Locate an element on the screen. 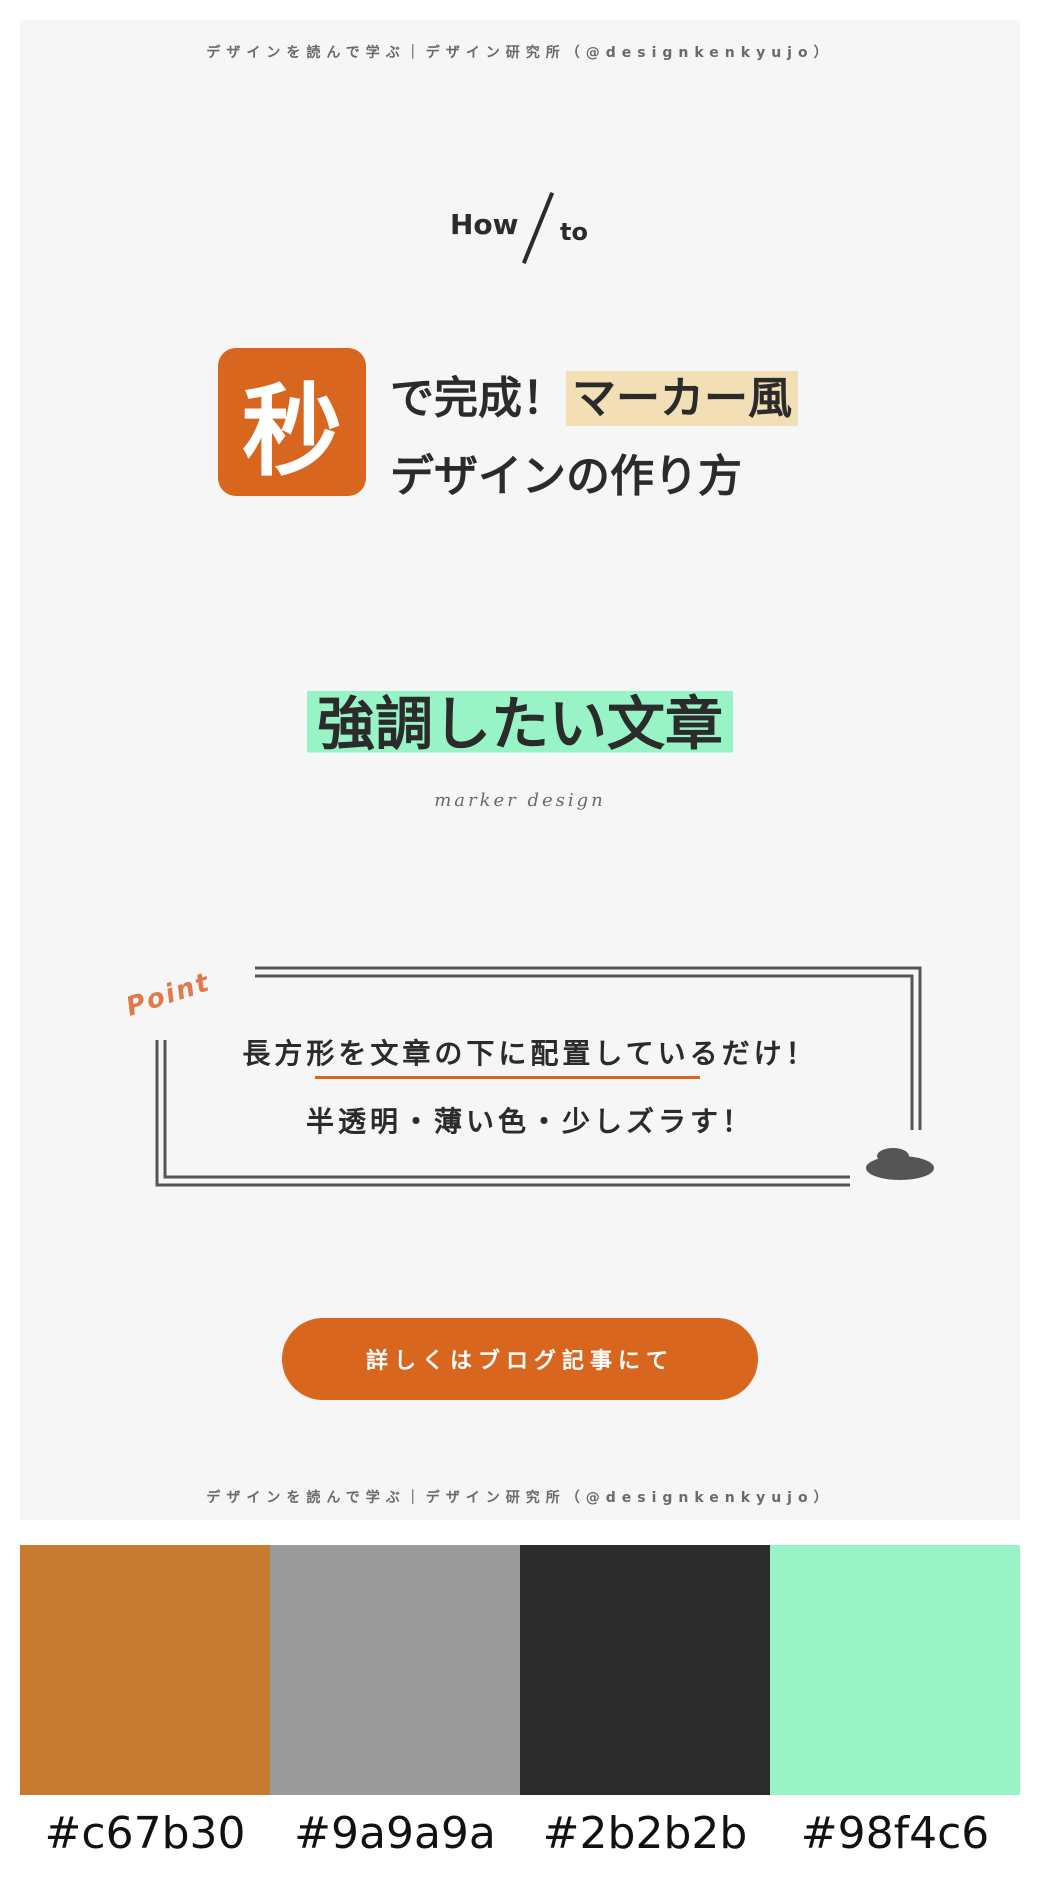  sub-caption: marker design is located at coordinates (520, 800).